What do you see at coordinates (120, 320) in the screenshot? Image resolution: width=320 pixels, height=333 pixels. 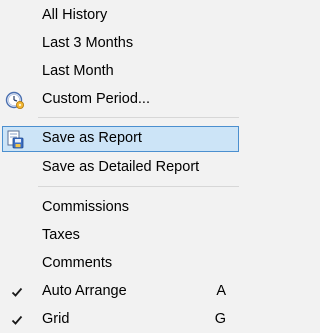 I see `menu-item-grid: Grid G` at bounding box center [120, 320].